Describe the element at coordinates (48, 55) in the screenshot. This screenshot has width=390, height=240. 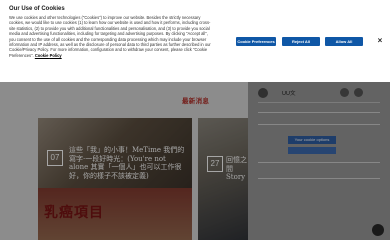
I see `cookie-policy-link: Cookie Policy` at that location.